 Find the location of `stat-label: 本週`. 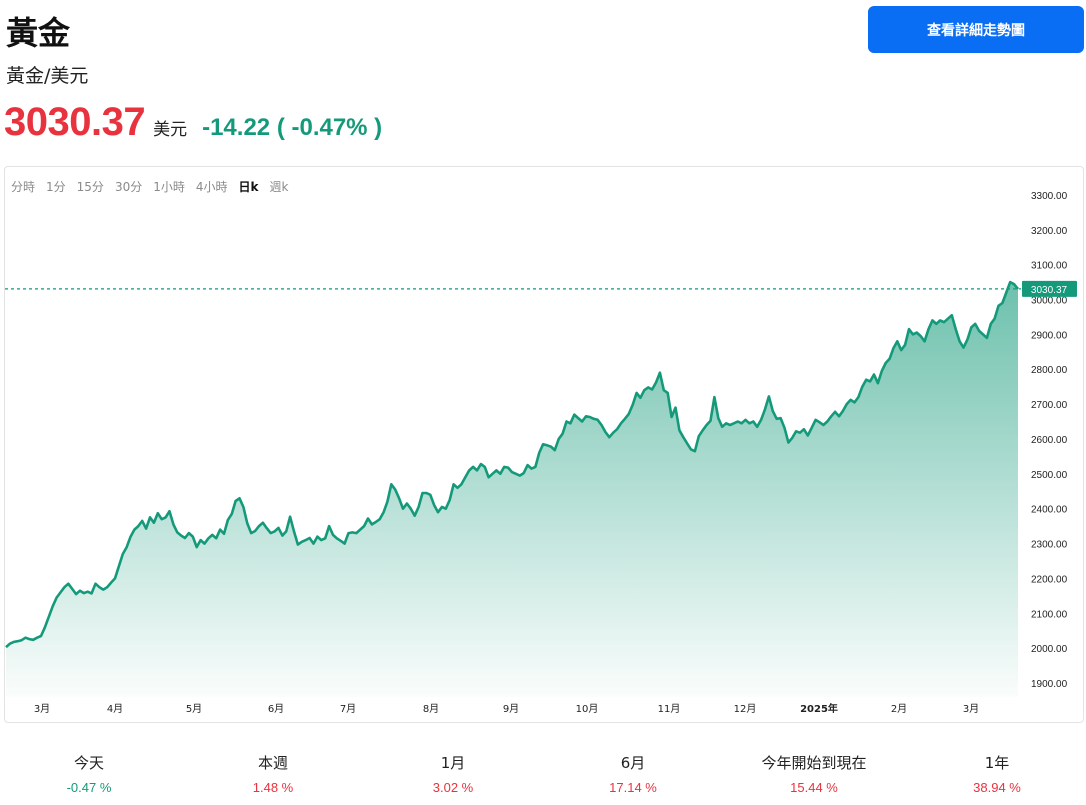

stat-label: 本週 is located at coordinates (272, 763).